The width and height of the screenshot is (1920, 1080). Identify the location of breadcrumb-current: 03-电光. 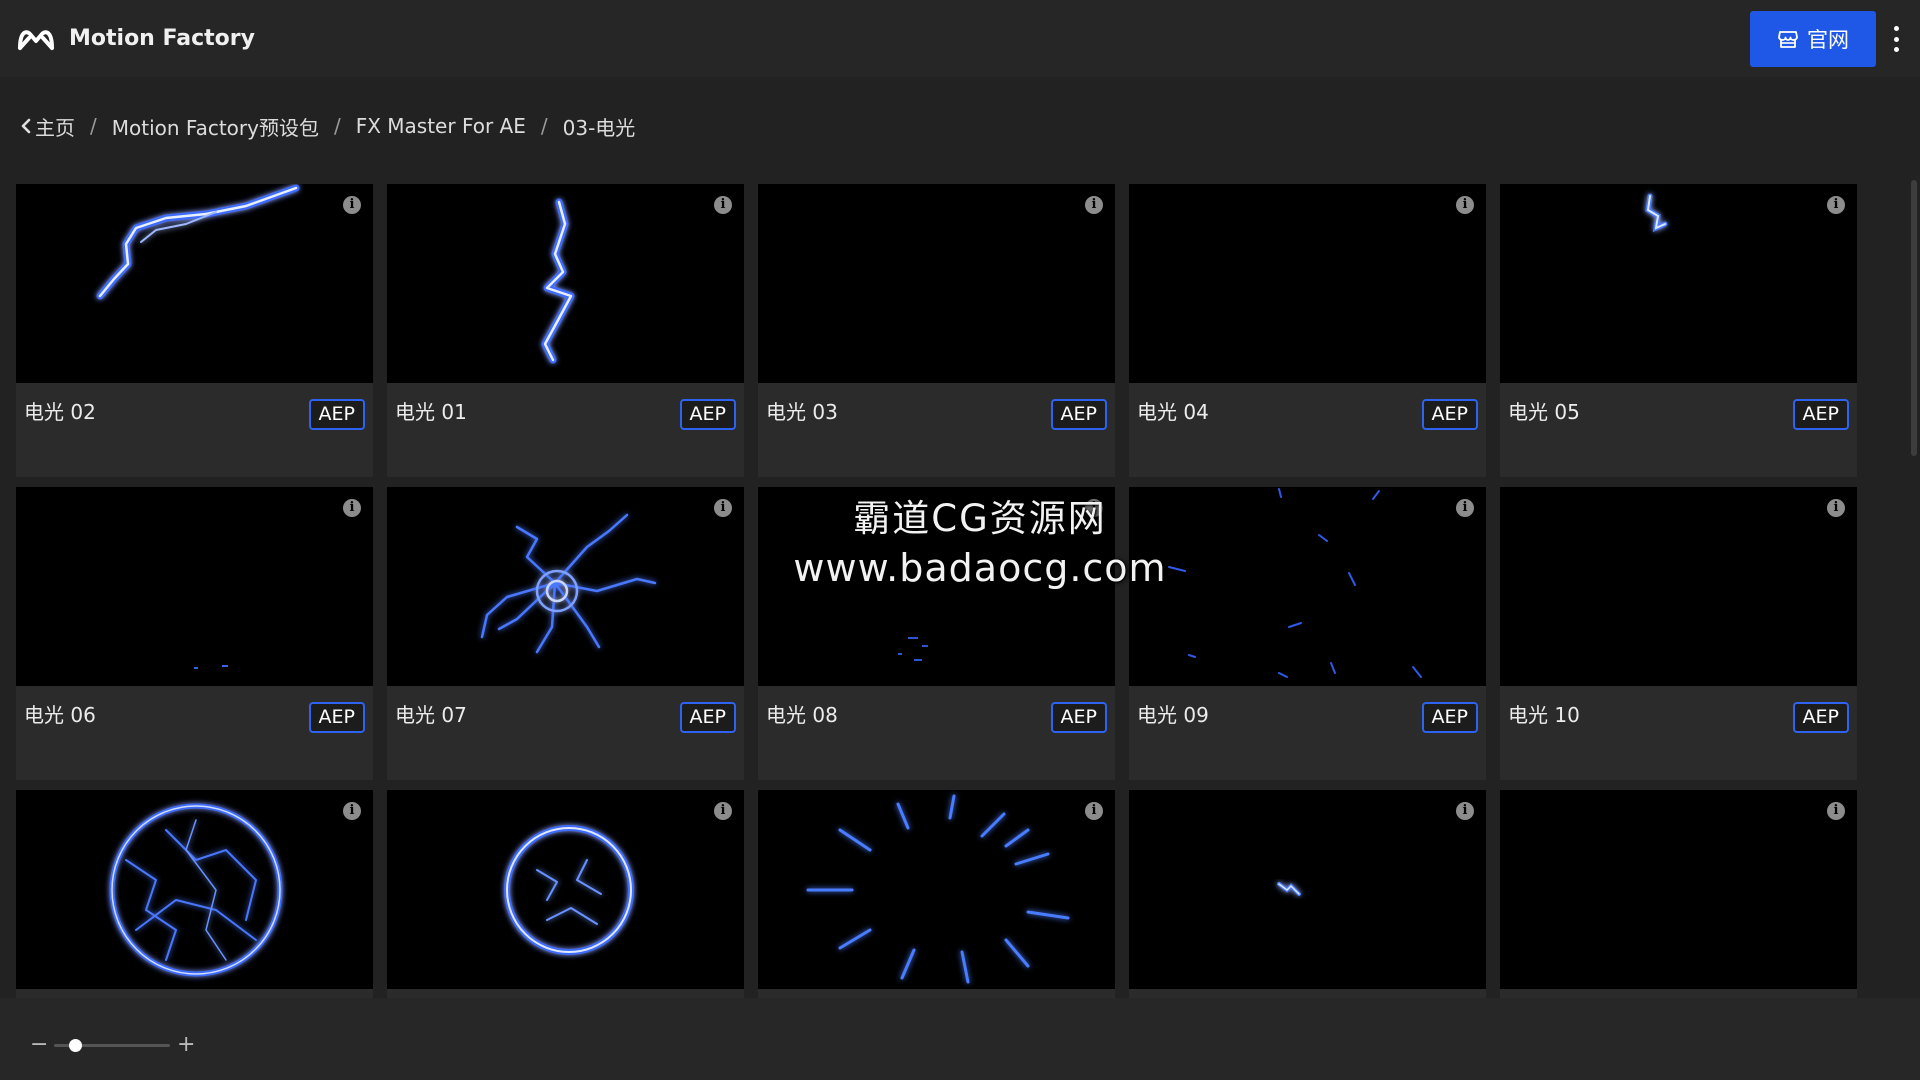
(599, 127).